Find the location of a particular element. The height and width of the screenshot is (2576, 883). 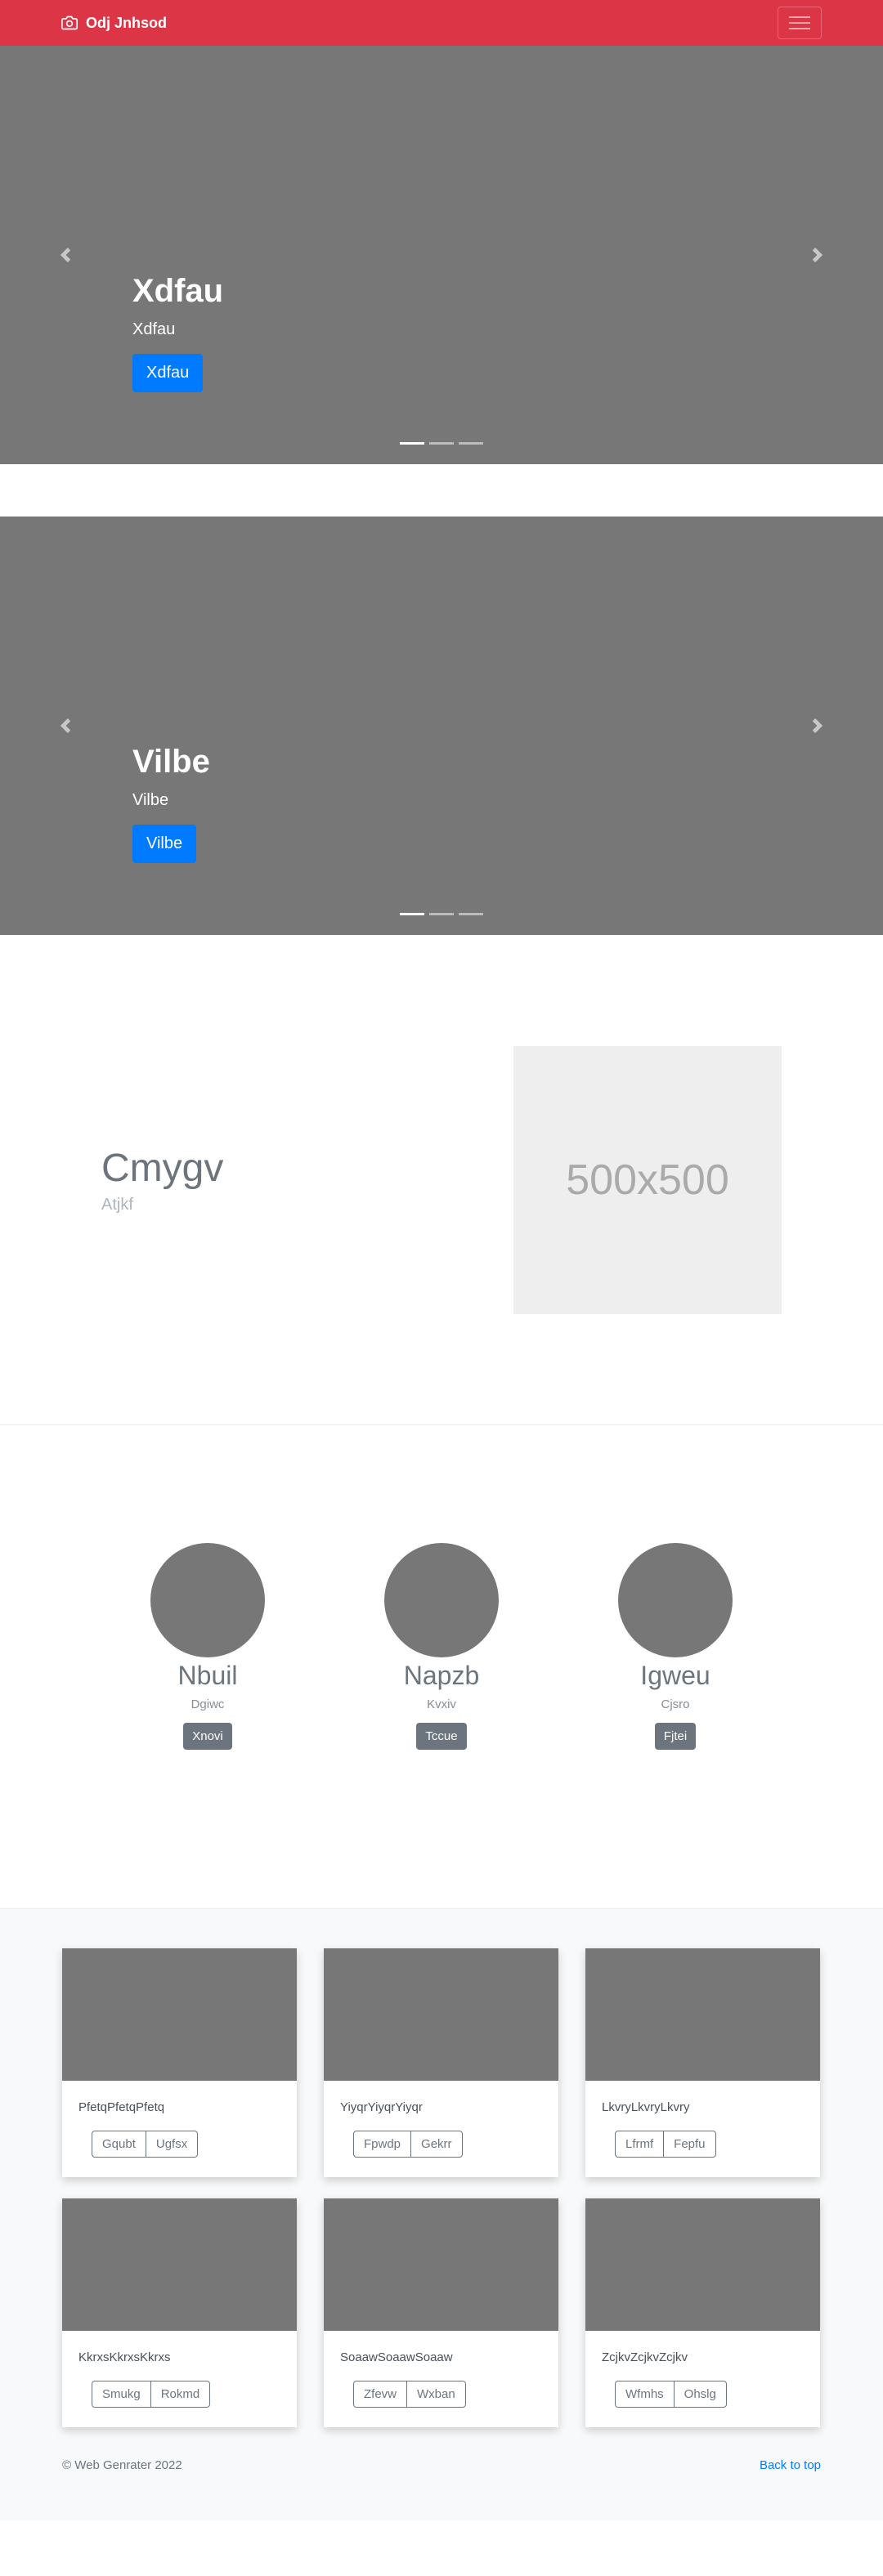

card-body: SoaawSoaawSoaaw Zfevw Wxban is located at coordinates (441, 2369).